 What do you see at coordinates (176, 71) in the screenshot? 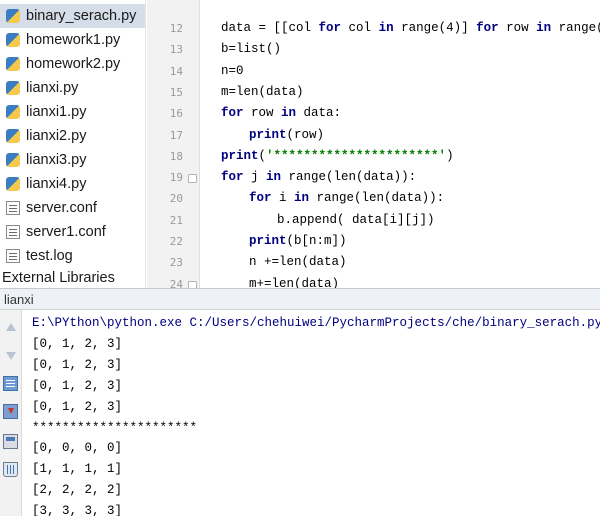
I see `line-number: 14` at bounding box center [176, 71].